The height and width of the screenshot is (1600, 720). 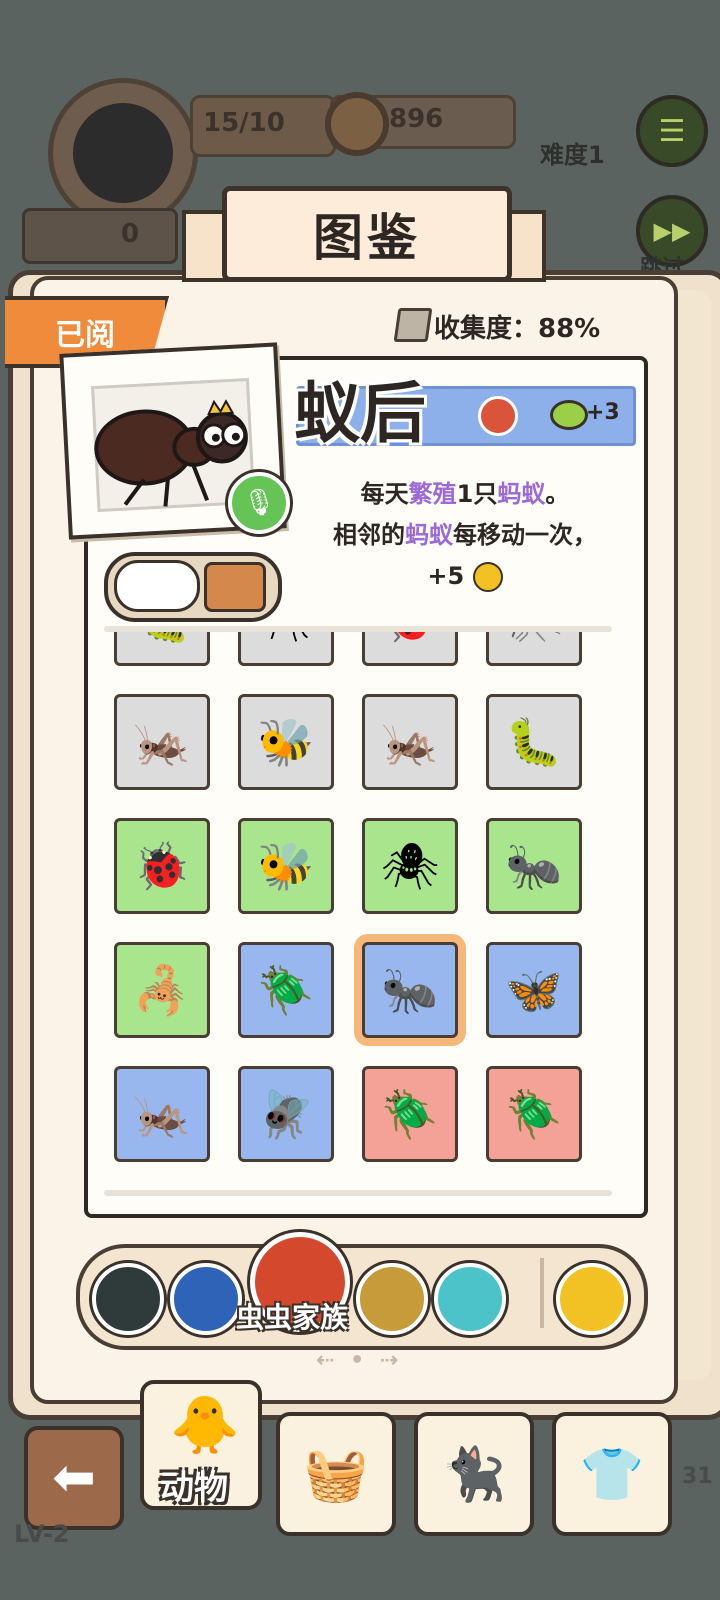 I want to click on shirt-hanger-icon: 👕, so click(x=612, y=1474).